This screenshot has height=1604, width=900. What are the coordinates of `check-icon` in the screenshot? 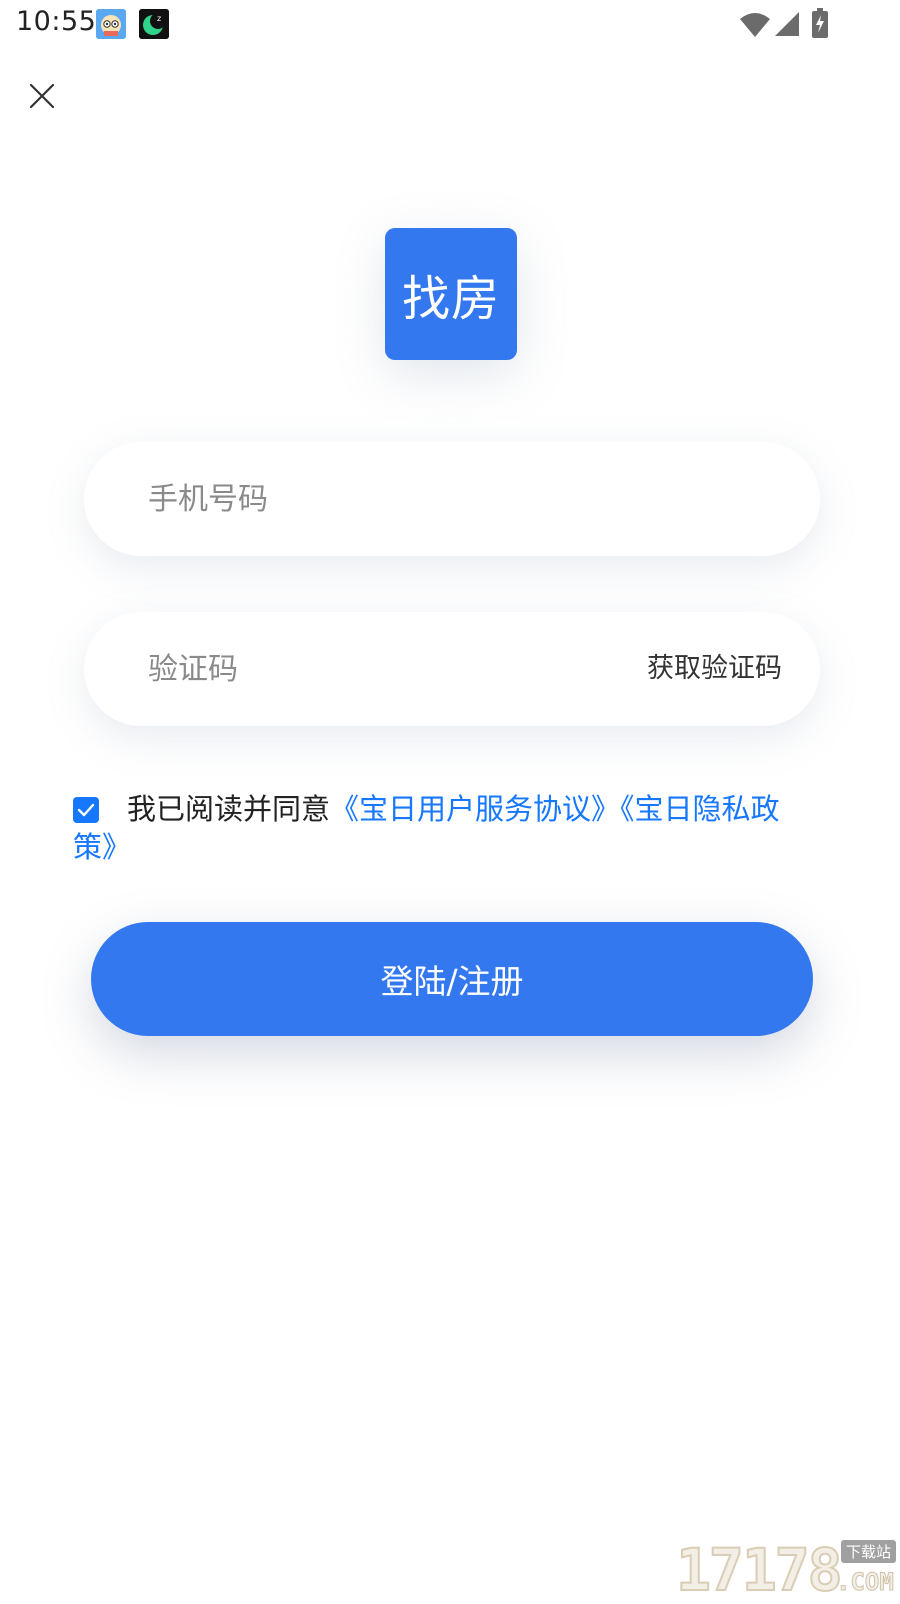 It's located at (86, 810).